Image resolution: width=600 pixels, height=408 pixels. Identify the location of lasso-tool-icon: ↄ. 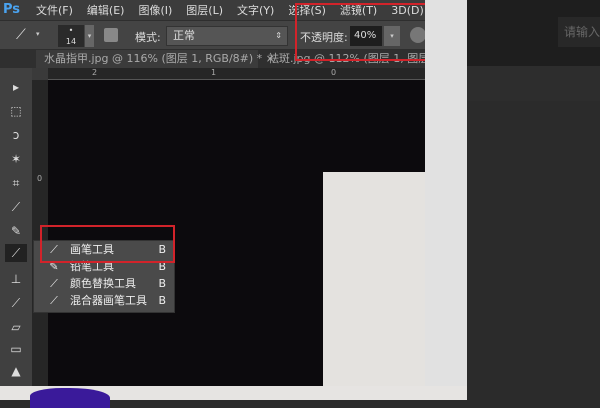
(16, 135).